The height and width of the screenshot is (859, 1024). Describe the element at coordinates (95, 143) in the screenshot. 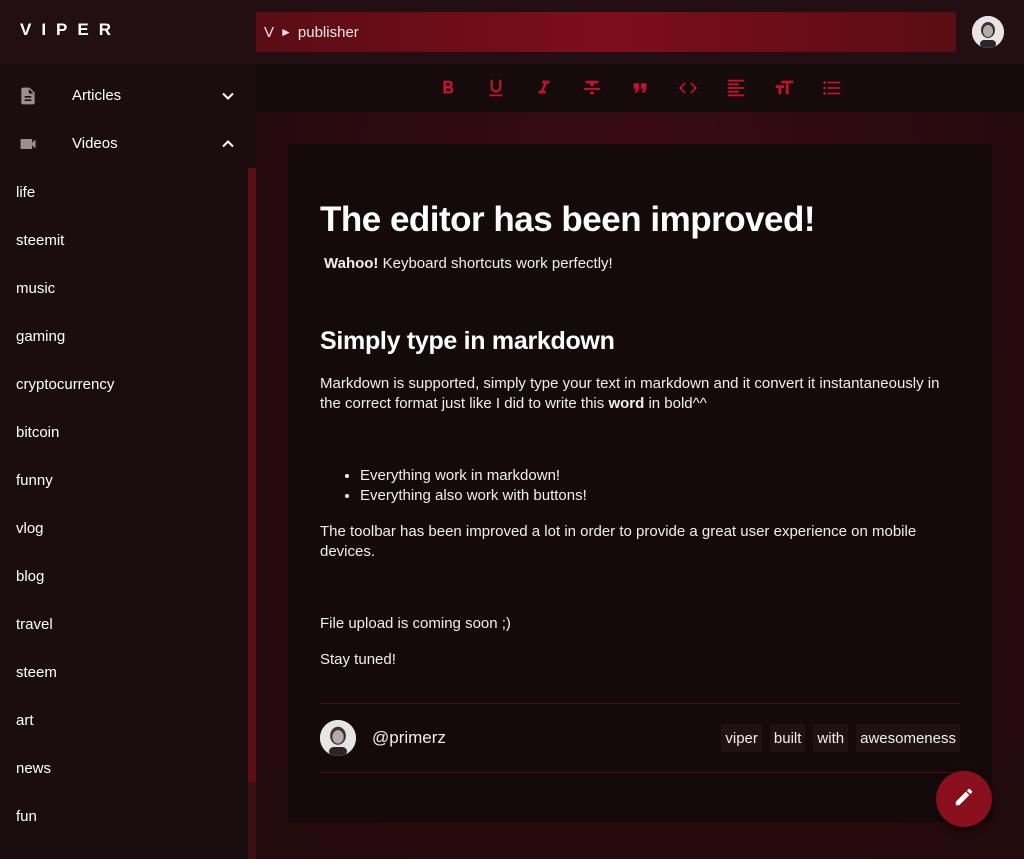

I see `sidebar-section-label: Videos` at that location.